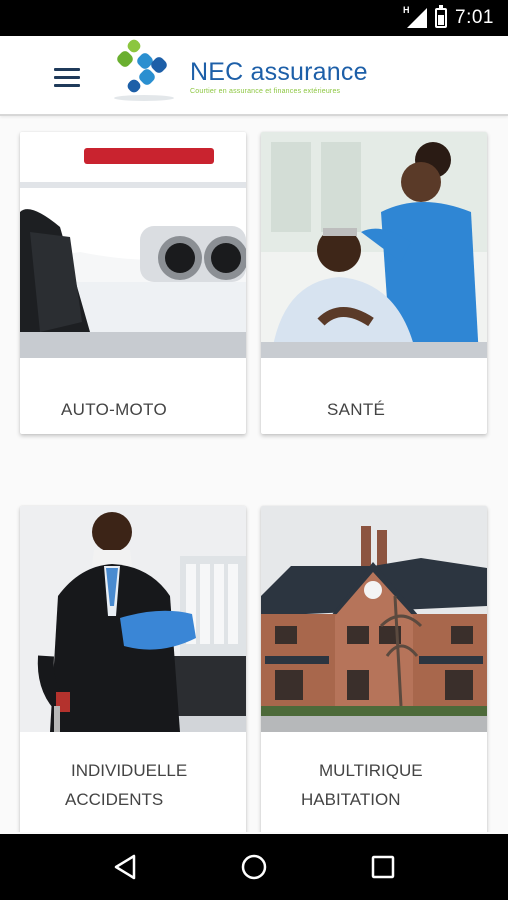  Describe the element at coordinates (356, 409) in the screenshot. I see `category-label: SANTÉ` at that location.